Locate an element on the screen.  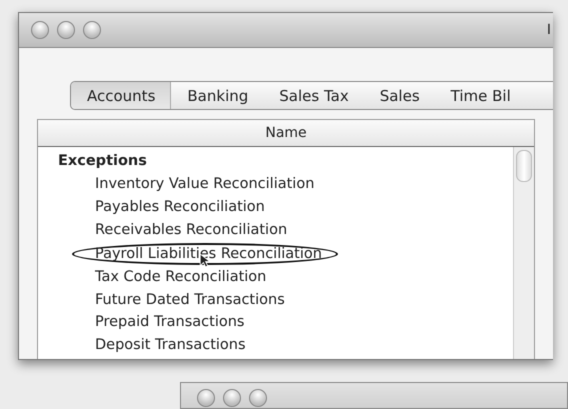
tab: Sales Tax is located at coordinates (313, 95).